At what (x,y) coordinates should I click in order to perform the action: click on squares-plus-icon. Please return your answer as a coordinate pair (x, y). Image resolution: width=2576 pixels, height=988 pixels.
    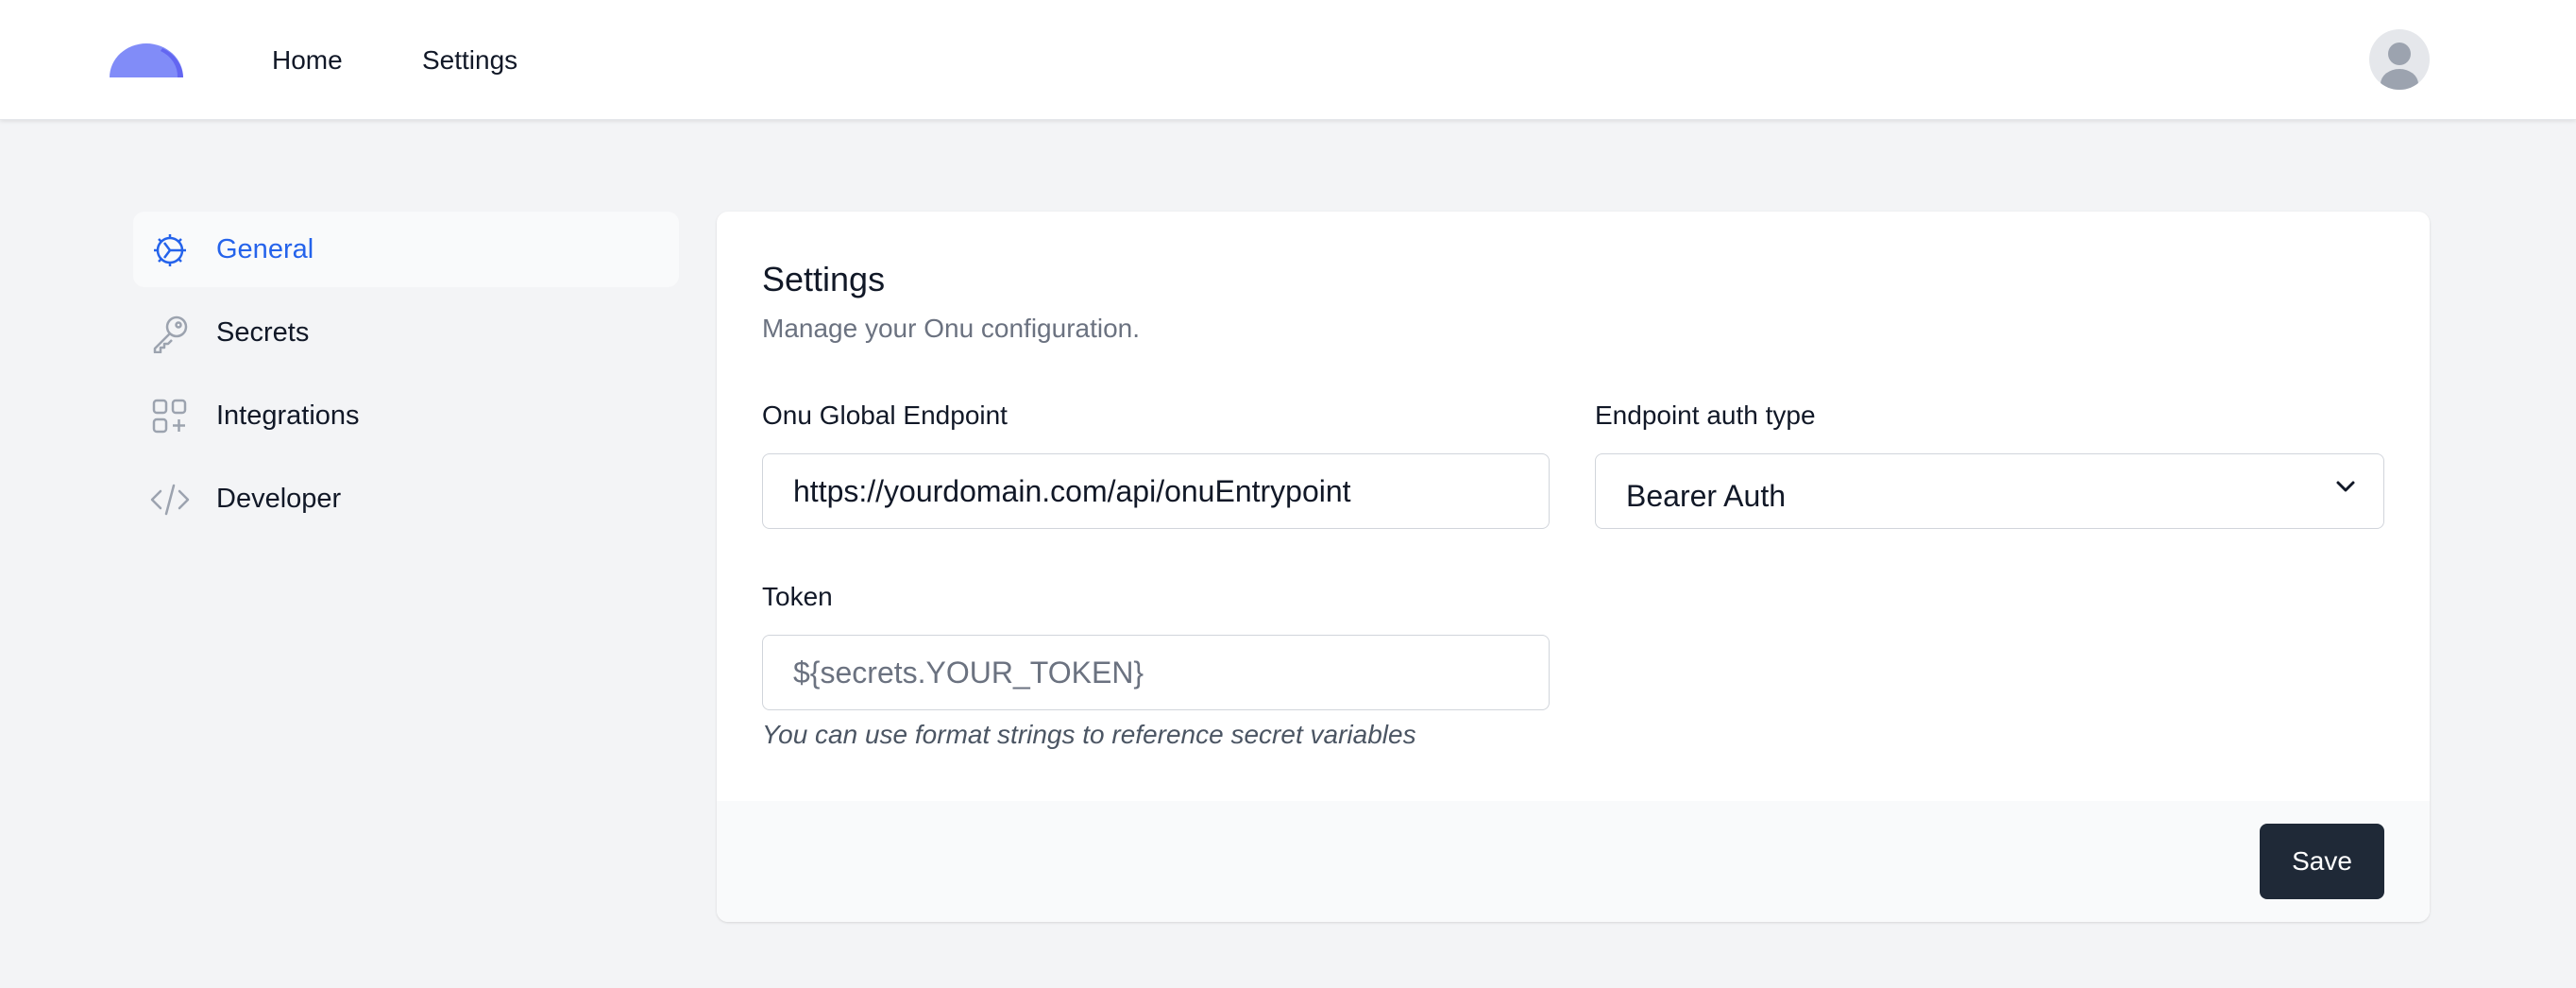
    Looking at the image, I should click on (169, 416).